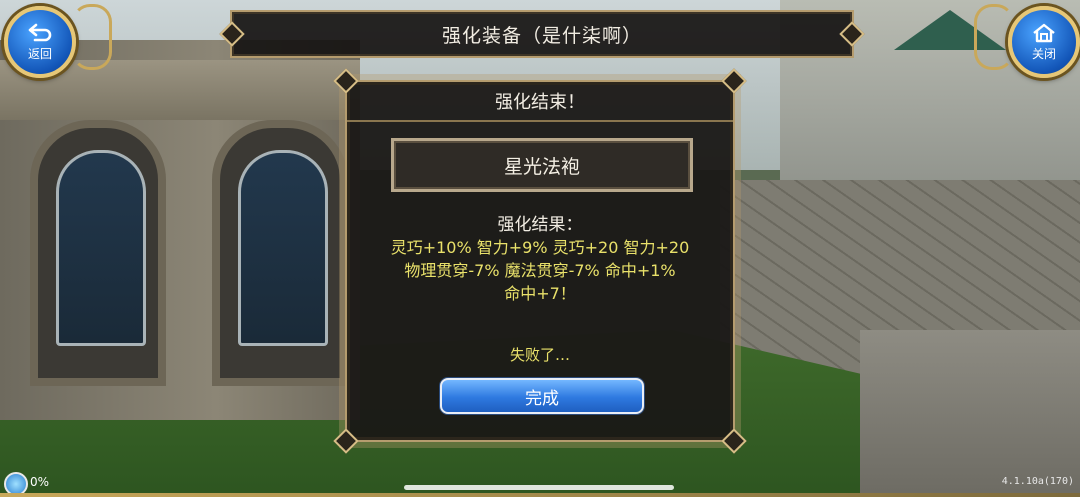 The image size is (1080, 497). What do you see at coordinates (540, 495) in the screenshot?
I see `exp-bar` at bounding box center [540, 495].